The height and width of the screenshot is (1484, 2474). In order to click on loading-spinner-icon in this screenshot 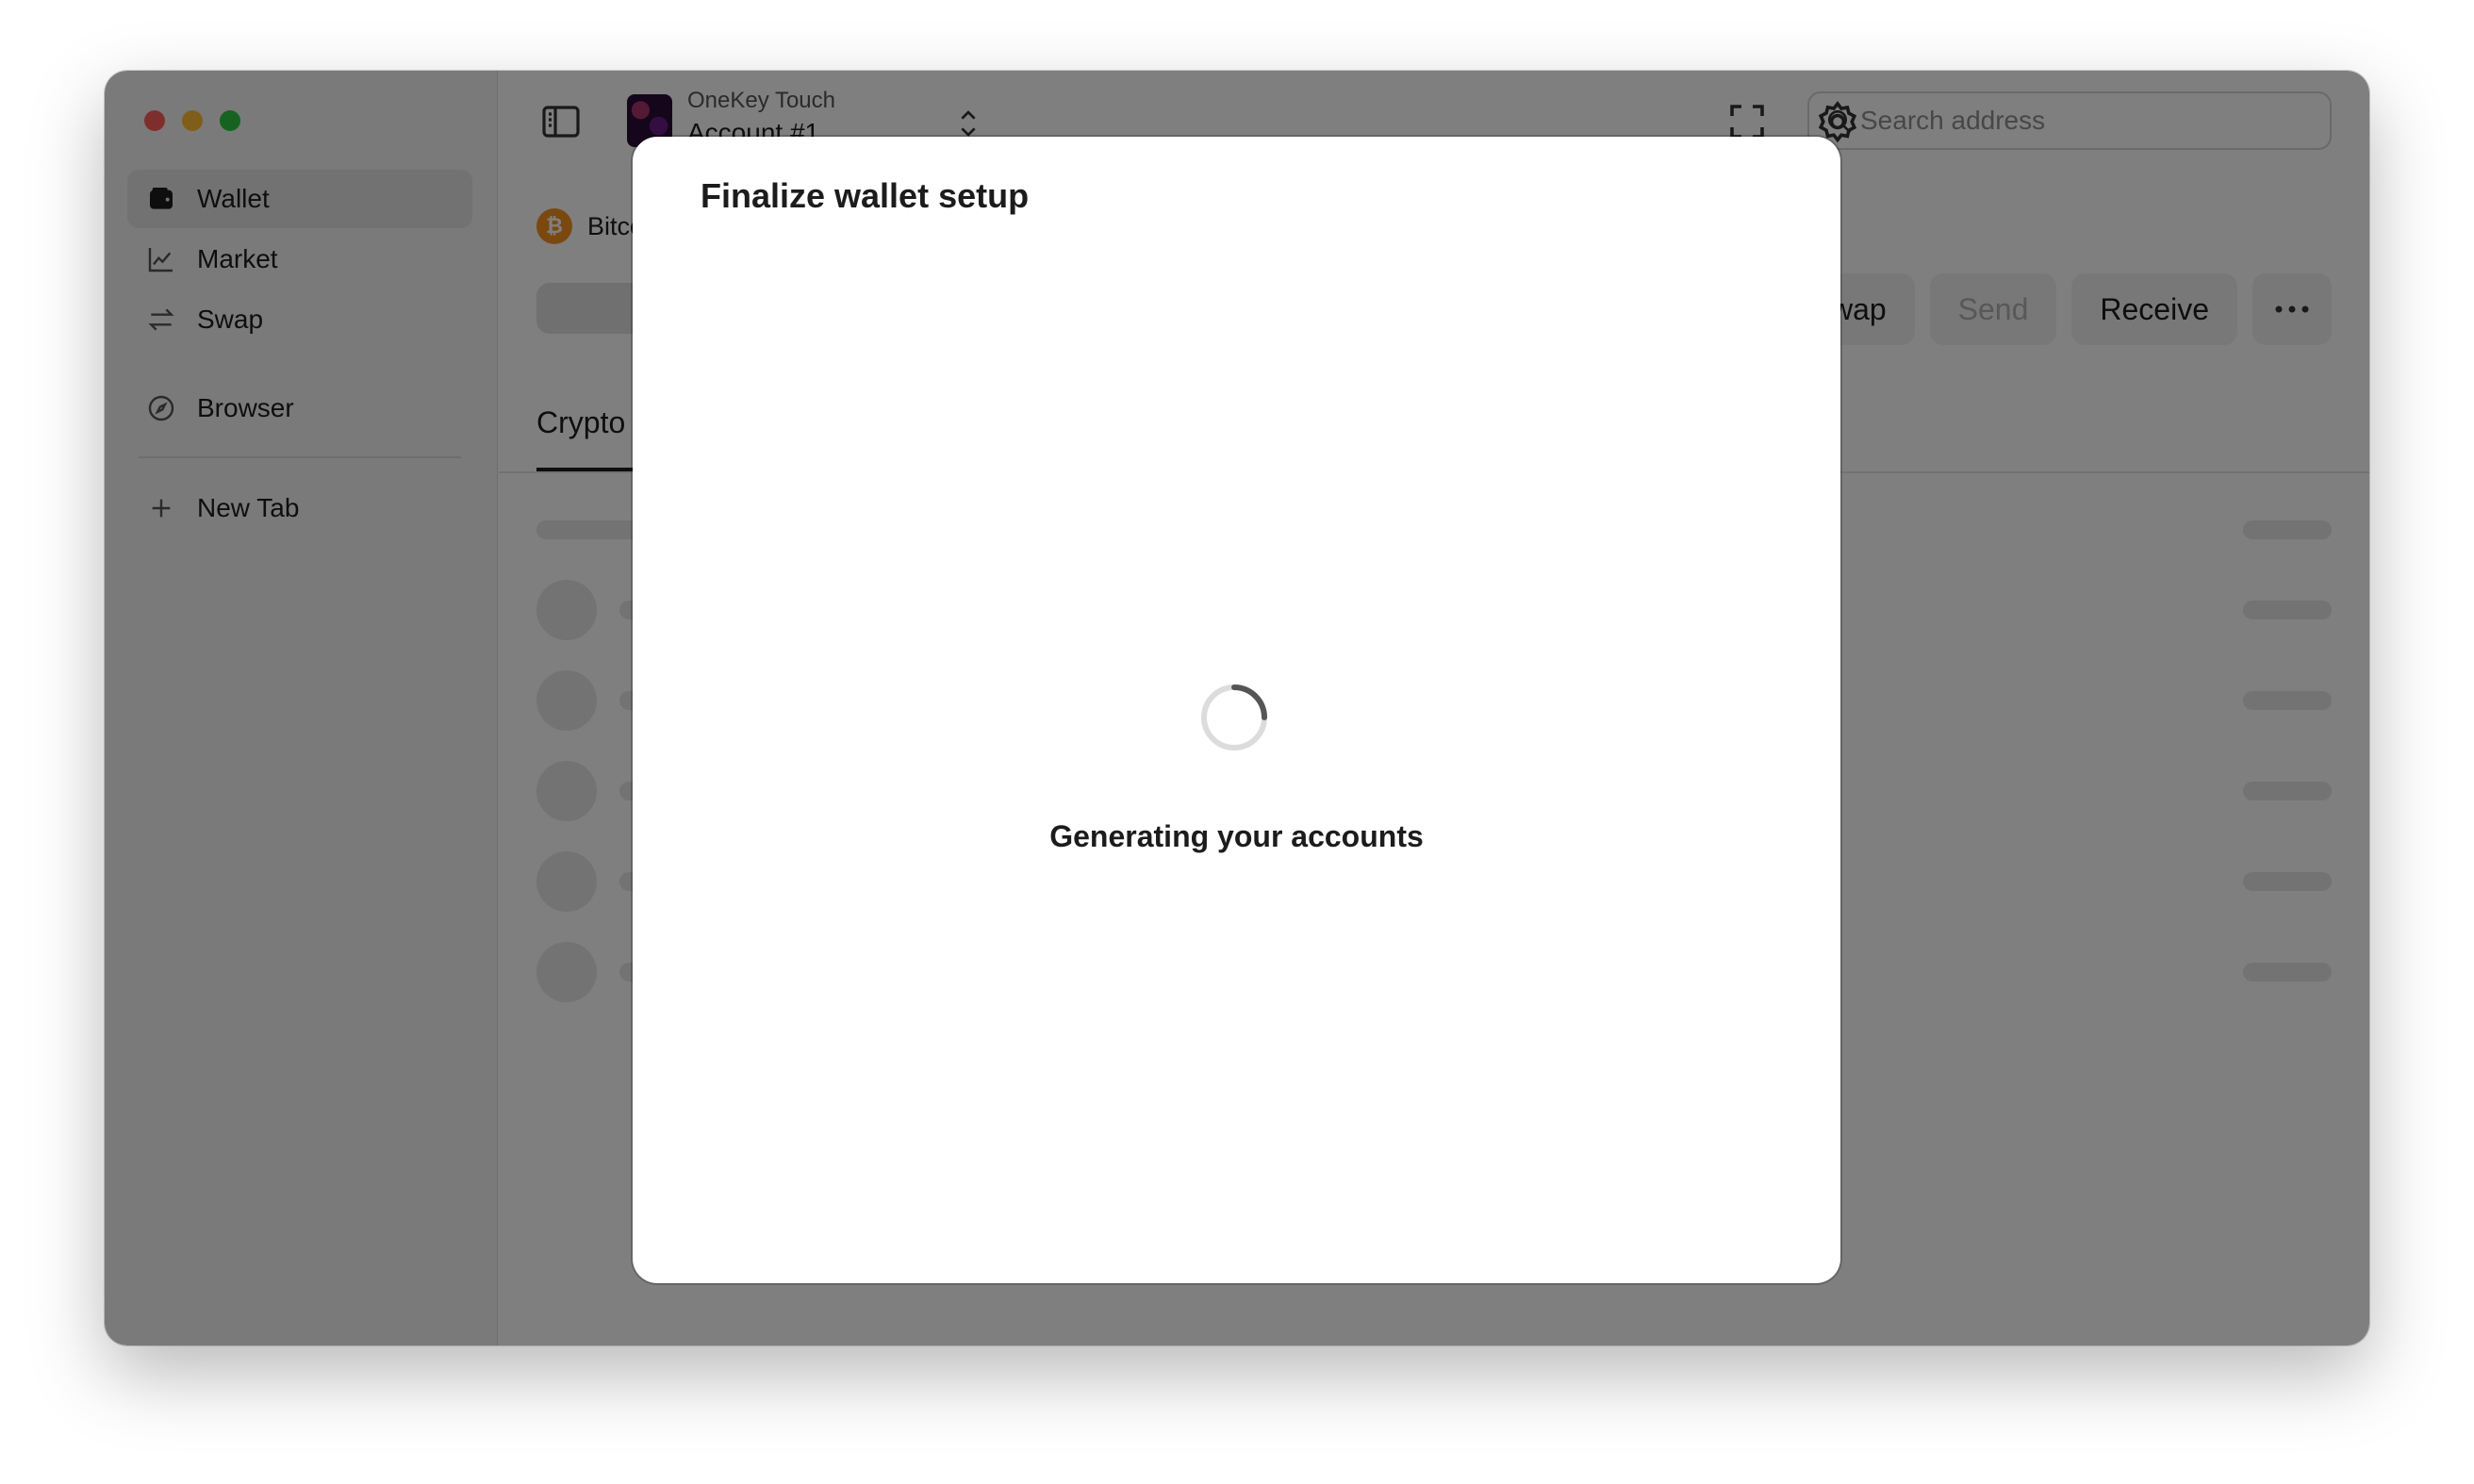, I will do `click(1234, 717)`.